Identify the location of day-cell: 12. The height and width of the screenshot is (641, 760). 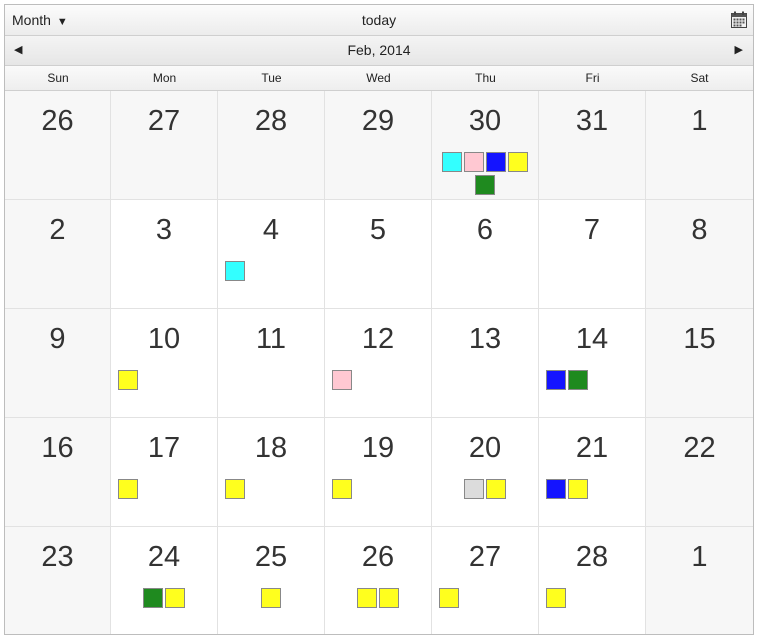
(378, 363).